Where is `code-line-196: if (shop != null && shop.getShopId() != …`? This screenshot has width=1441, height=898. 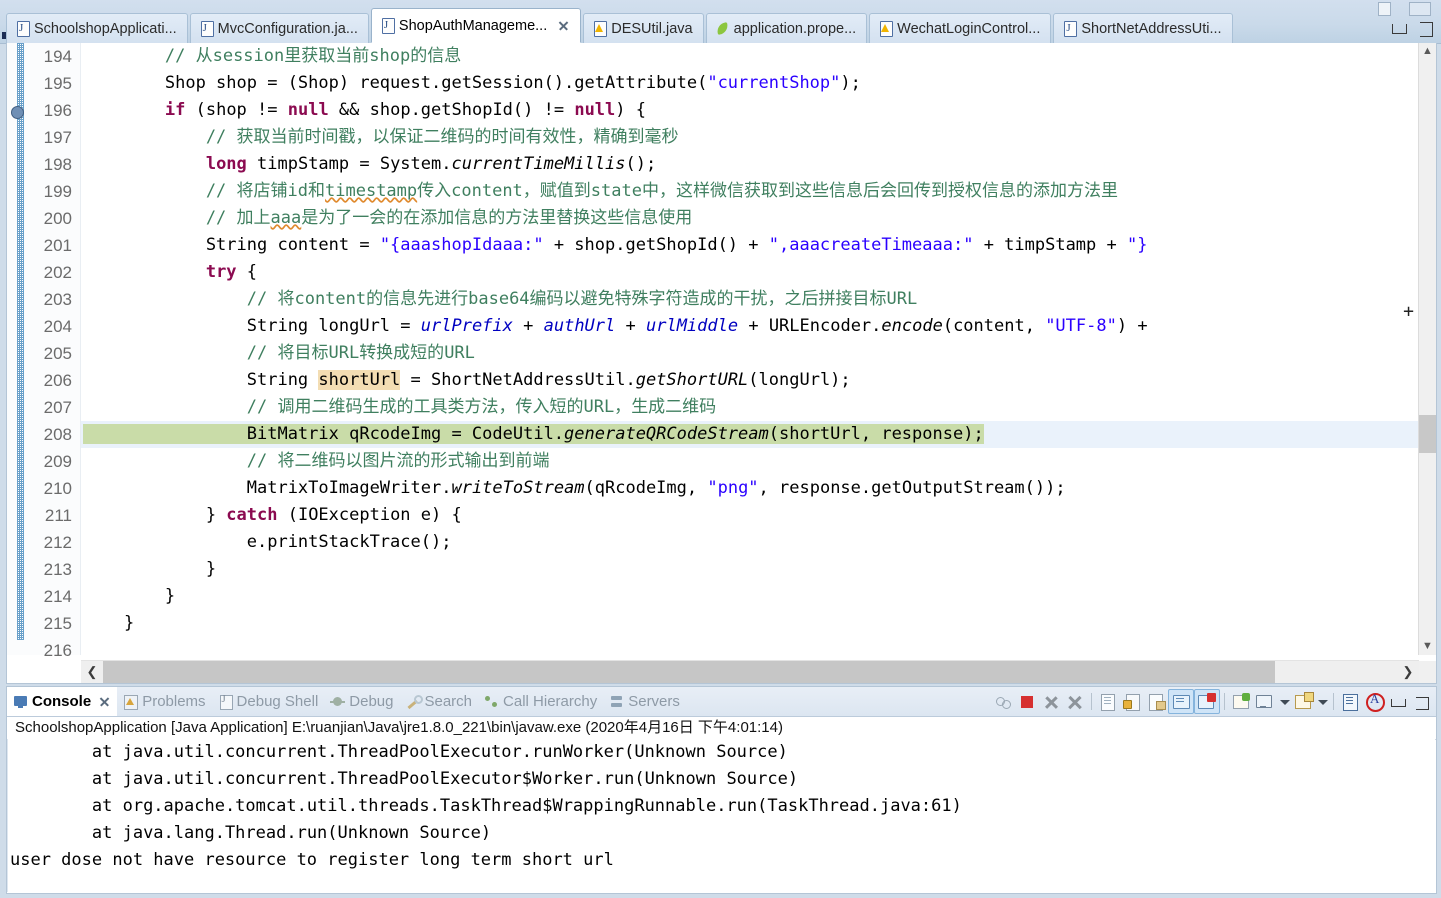 code-line-196: if (shop != null && shop.getShopId() != … is located at coordinates (758, 110).